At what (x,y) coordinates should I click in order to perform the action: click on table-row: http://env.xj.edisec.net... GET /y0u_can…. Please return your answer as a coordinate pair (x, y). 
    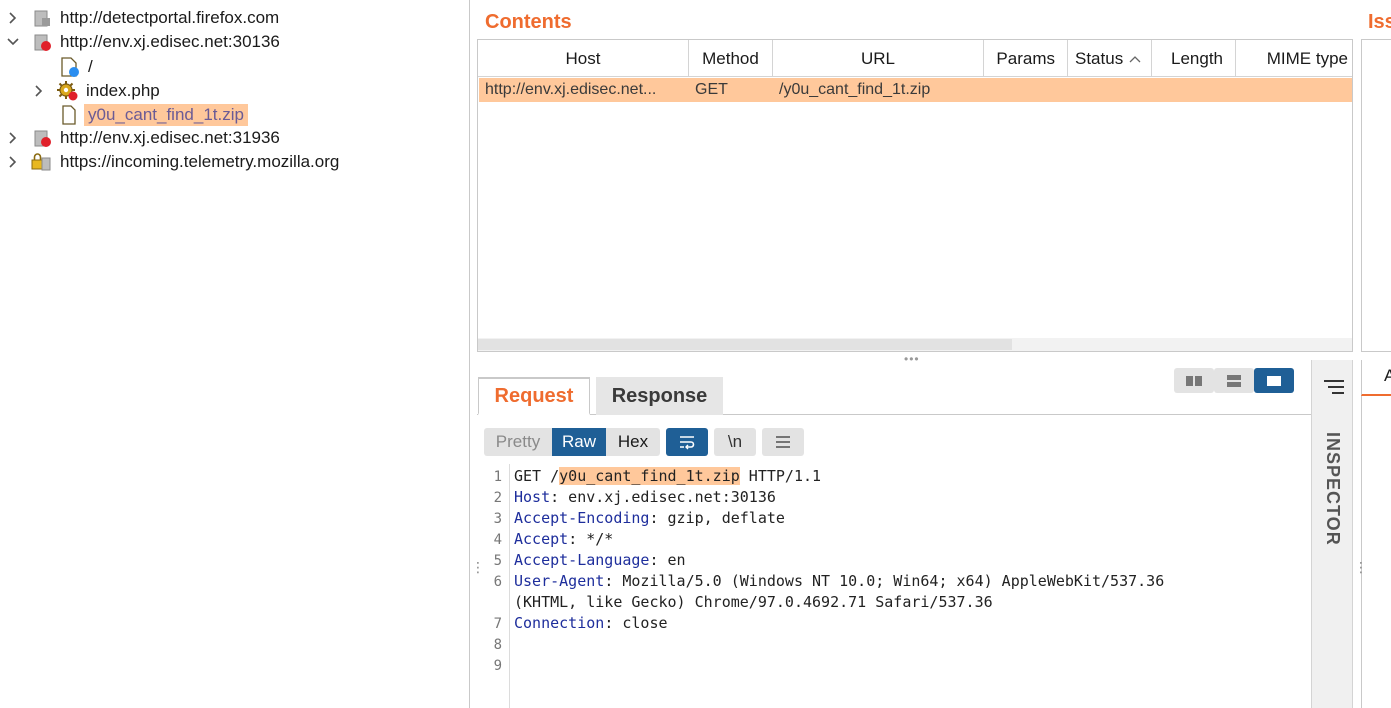
    Looking at the image, I should click on (915, 90).